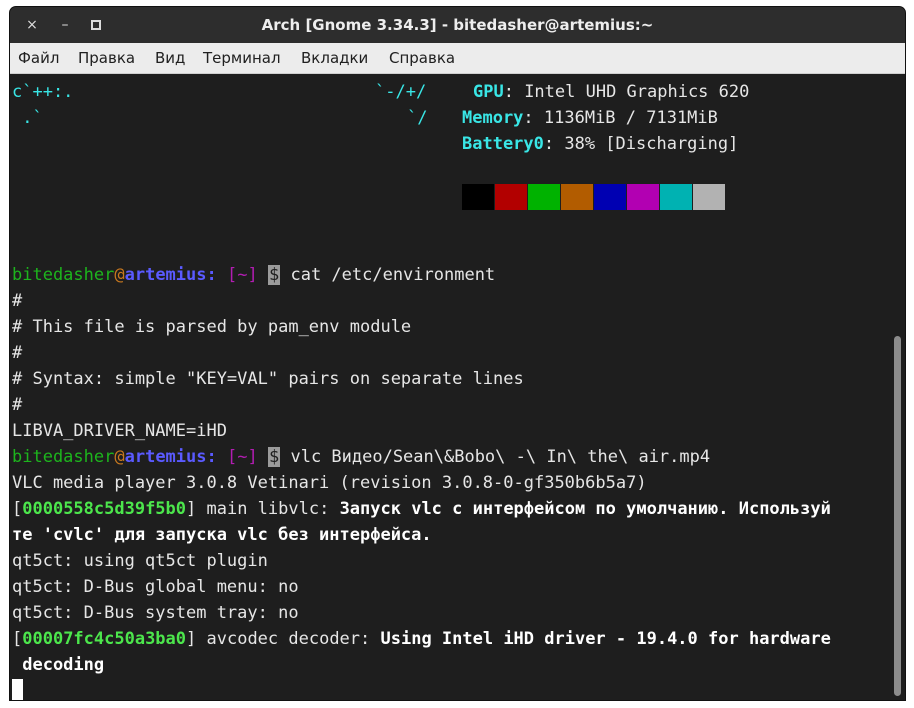 This screenshot has height=708, width=914. What do you see at coordinates (104, 639) in the screenshot?
I see `log-address: 00007fc4c50a3ba0` at bounding box center [104, 639].